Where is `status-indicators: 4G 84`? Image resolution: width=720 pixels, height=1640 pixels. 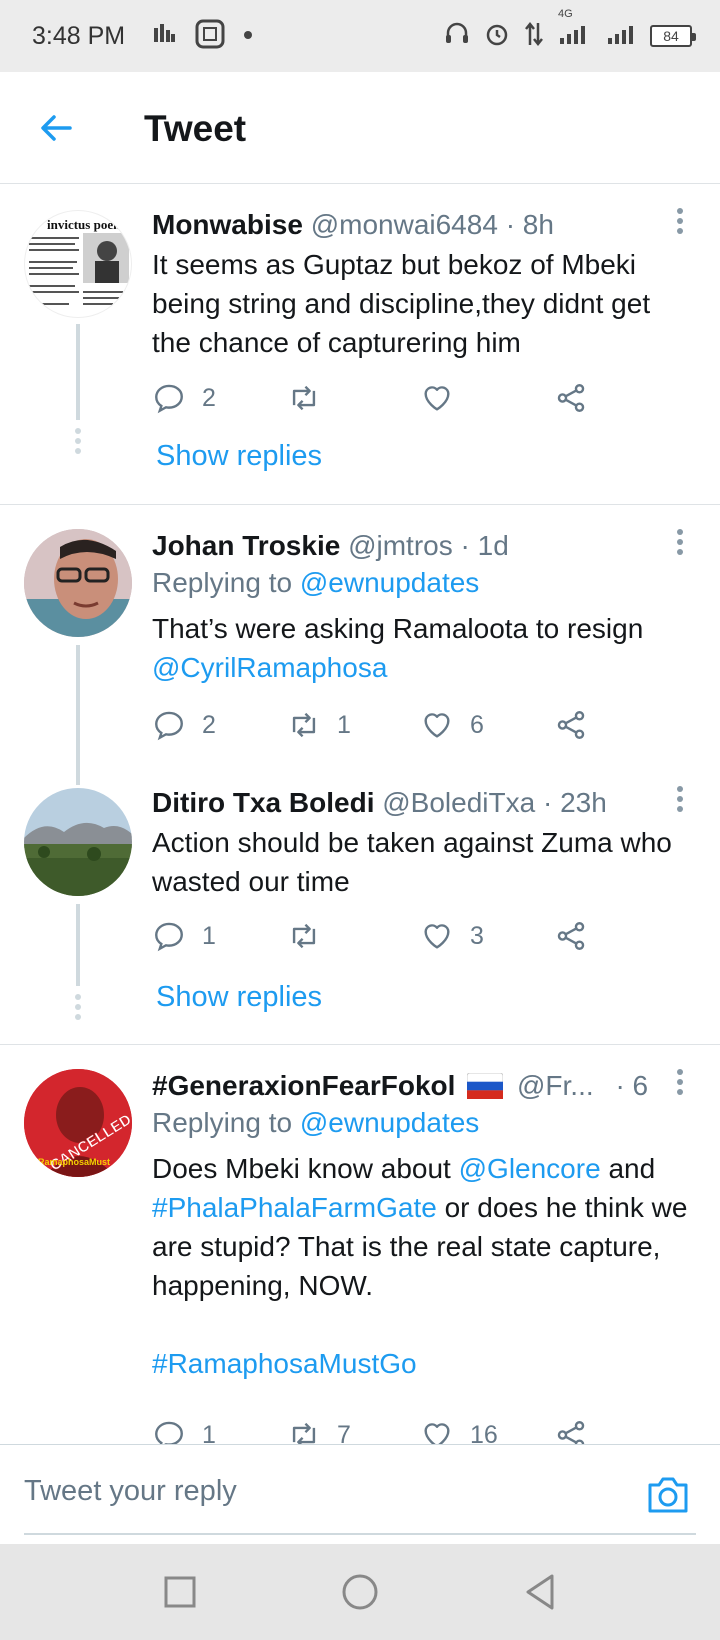 status-indicators: 4G 84 is located at coordinates (570, 30).